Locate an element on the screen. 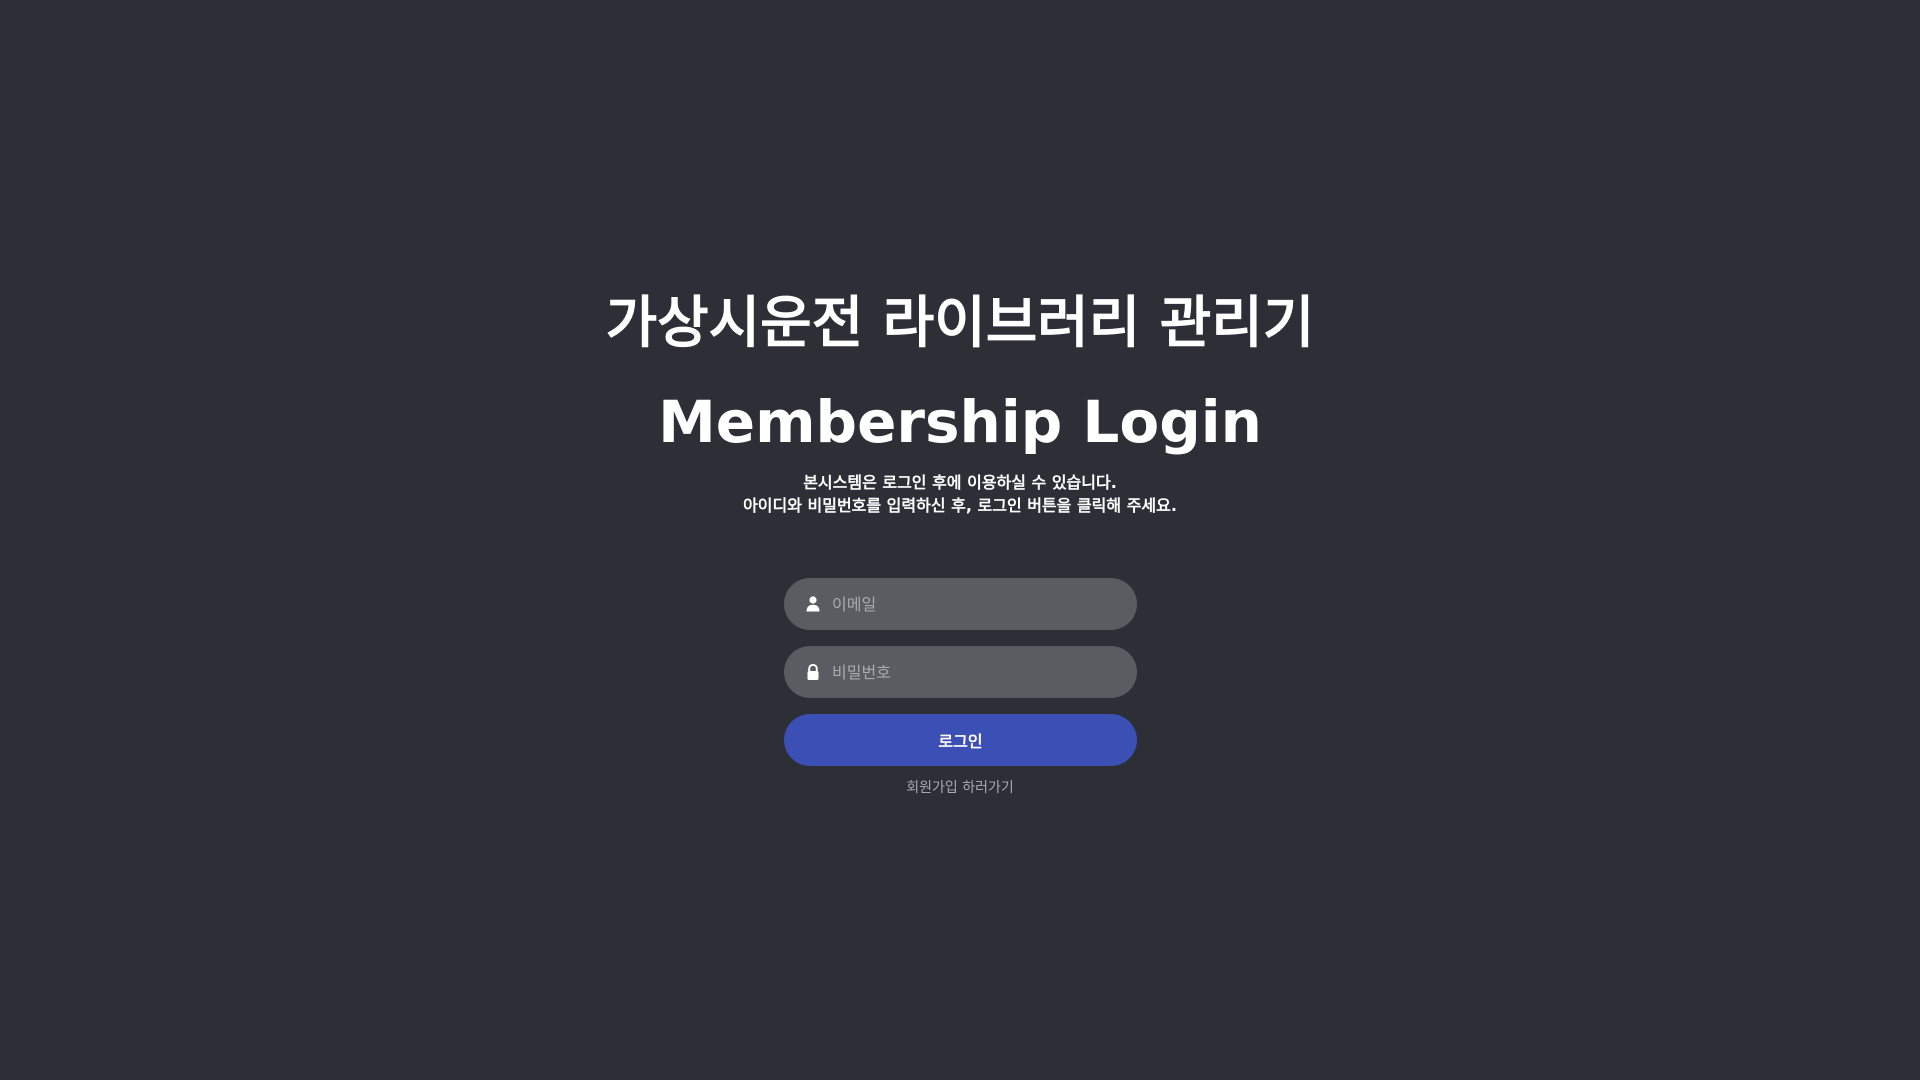 This screenshot has width=1920, height=1080. description-line-1: 본시스템은 로그인 후에 이용하실 수 있습니다. is located at coordinates (960, 482).